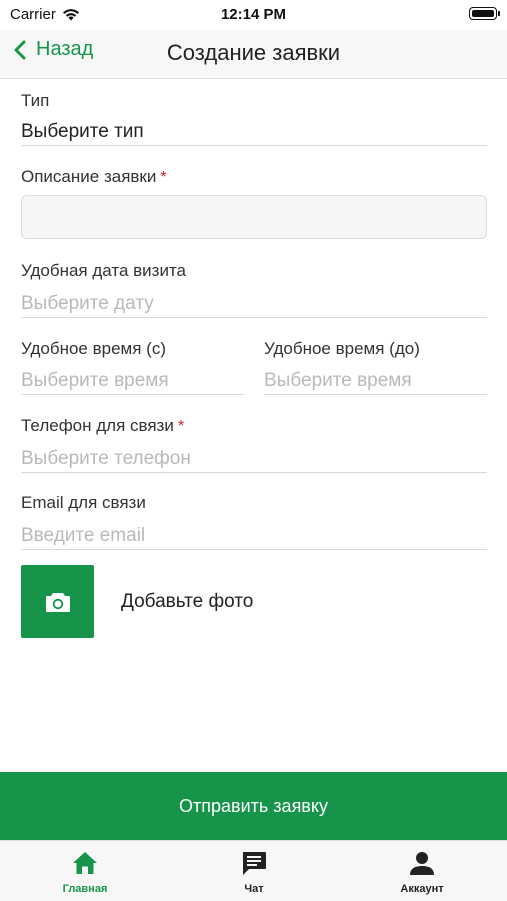 The width and height of the screenshot is (507, 901). I want to click on visit-date-label: Удобная дата визита, so click(103, 270).